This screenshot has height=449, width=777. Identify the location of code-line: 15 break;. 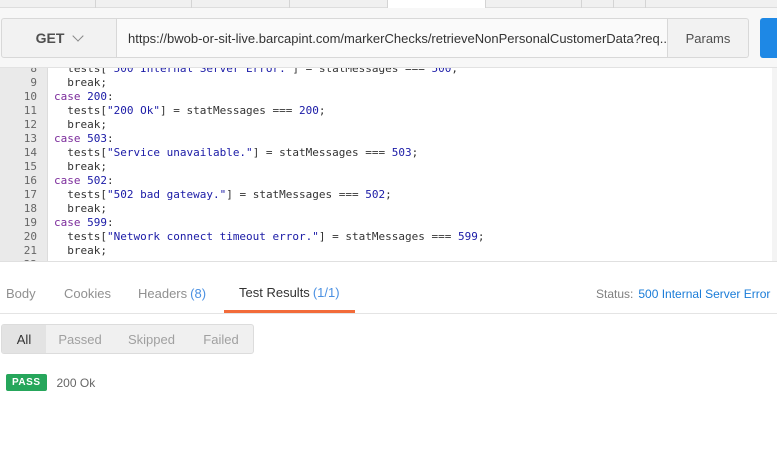
(388, 167).